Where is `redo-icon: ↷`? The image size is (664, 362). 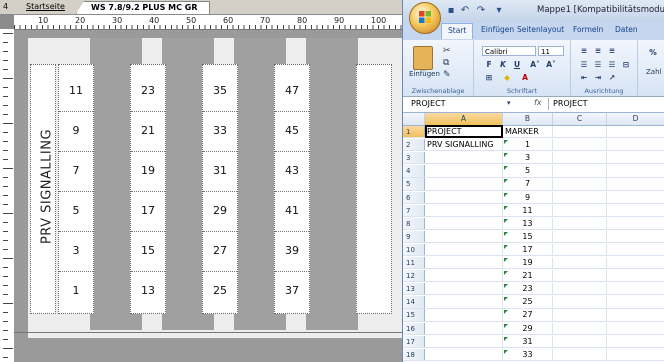
redo-icon: ↷ is located at coordinates (481, 11).